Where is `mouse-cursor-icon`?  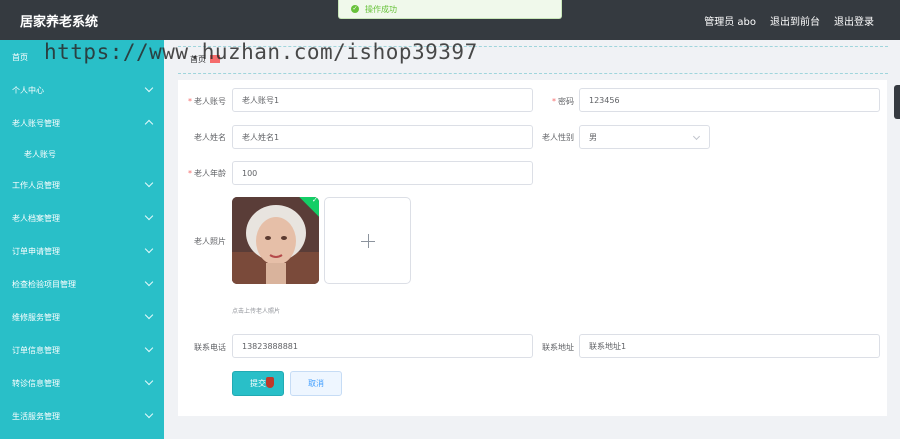
mouse-cursor-icon is located at coordinates (270, 382).